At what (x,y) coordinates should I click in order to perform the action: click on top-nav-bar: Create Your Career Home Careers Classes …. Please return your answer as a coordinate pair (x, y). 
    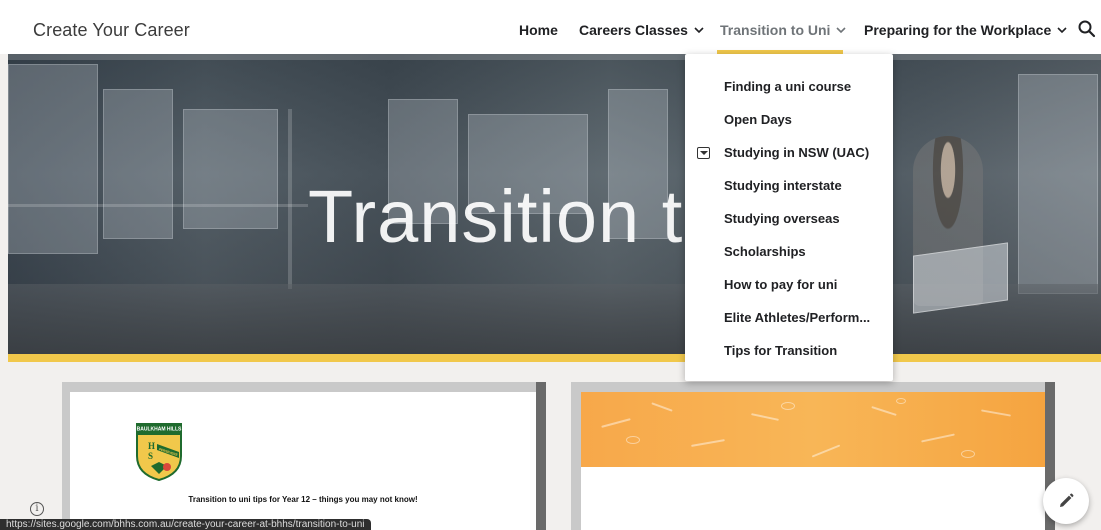
    Looking at the image, I should click on (550, 27).